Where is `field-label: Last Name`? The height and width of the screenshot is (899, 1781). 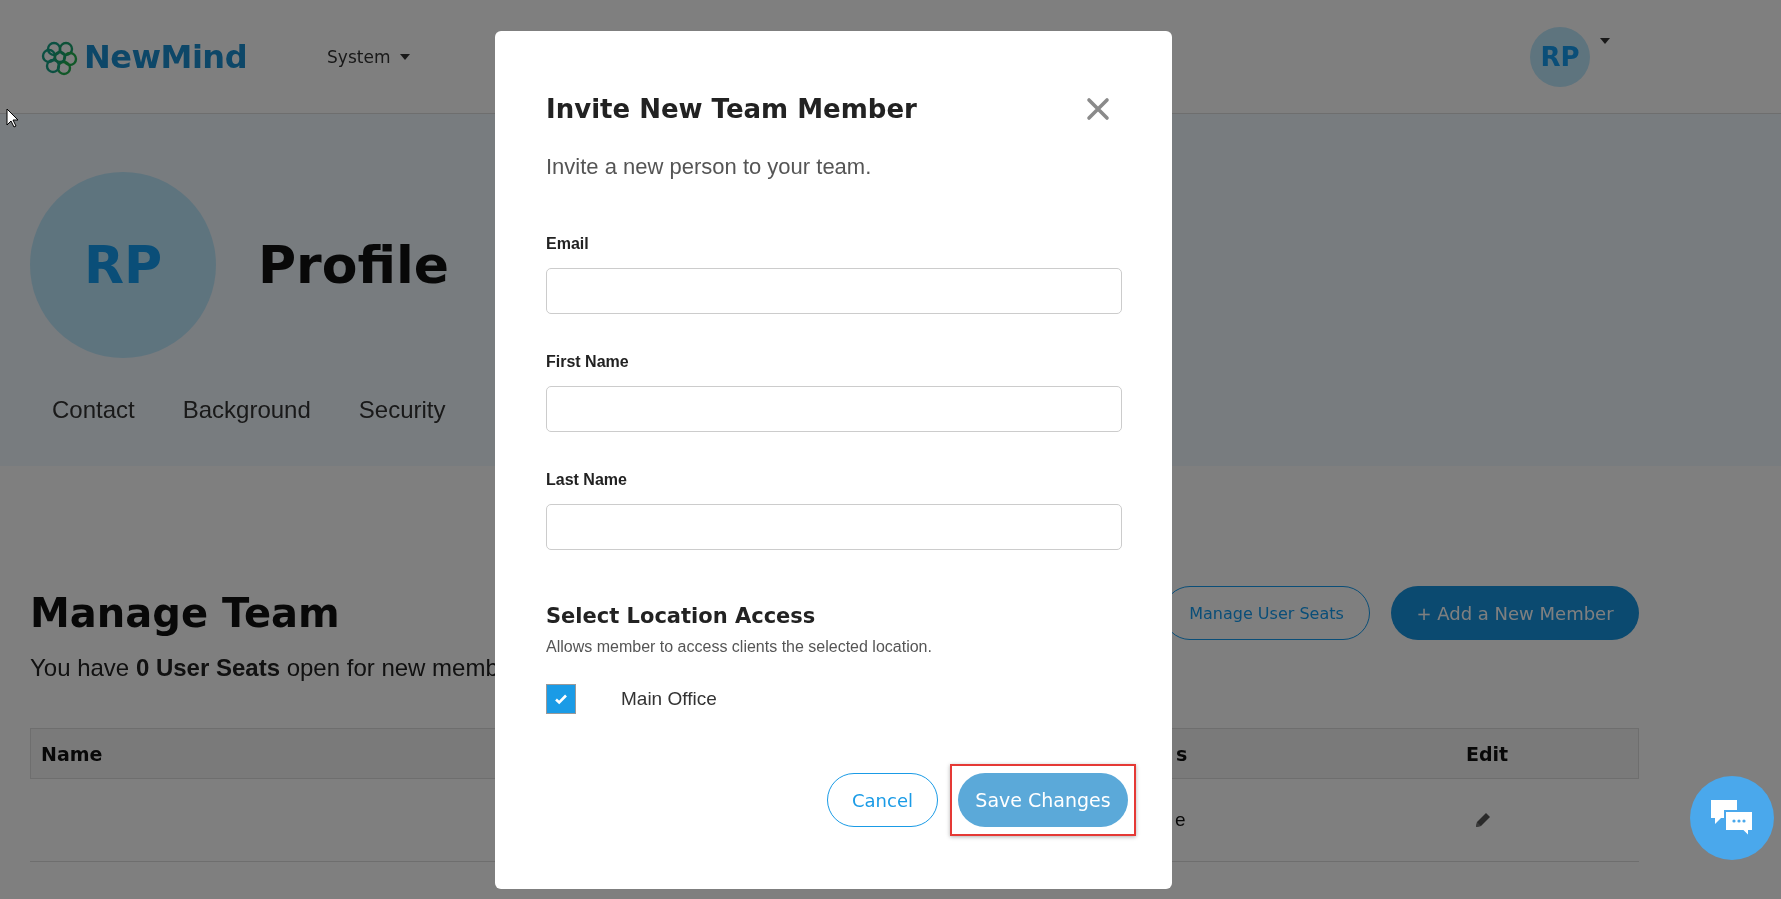 field-label: Last Name is located at coordinates (587, 480).